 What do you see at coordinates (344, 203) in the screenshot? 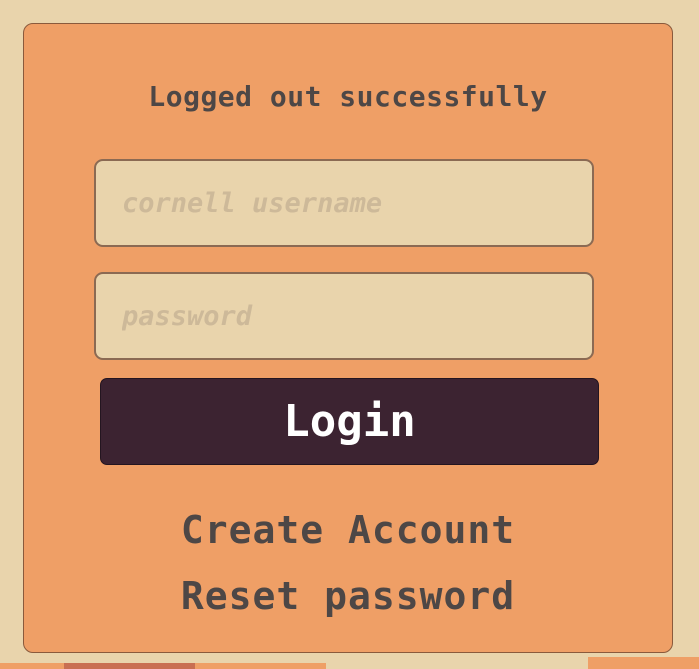
I see `username-input` at bounding box center [344, 203].